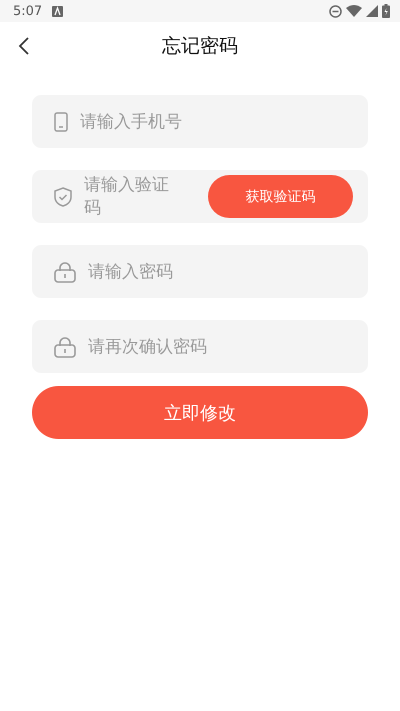 The height and width of the screenshot is (711, 400). Describe the element at coordinates (200, 196) in the screenshot. I see `code-input-box: 请输入验证码 获取验证码` at that location.